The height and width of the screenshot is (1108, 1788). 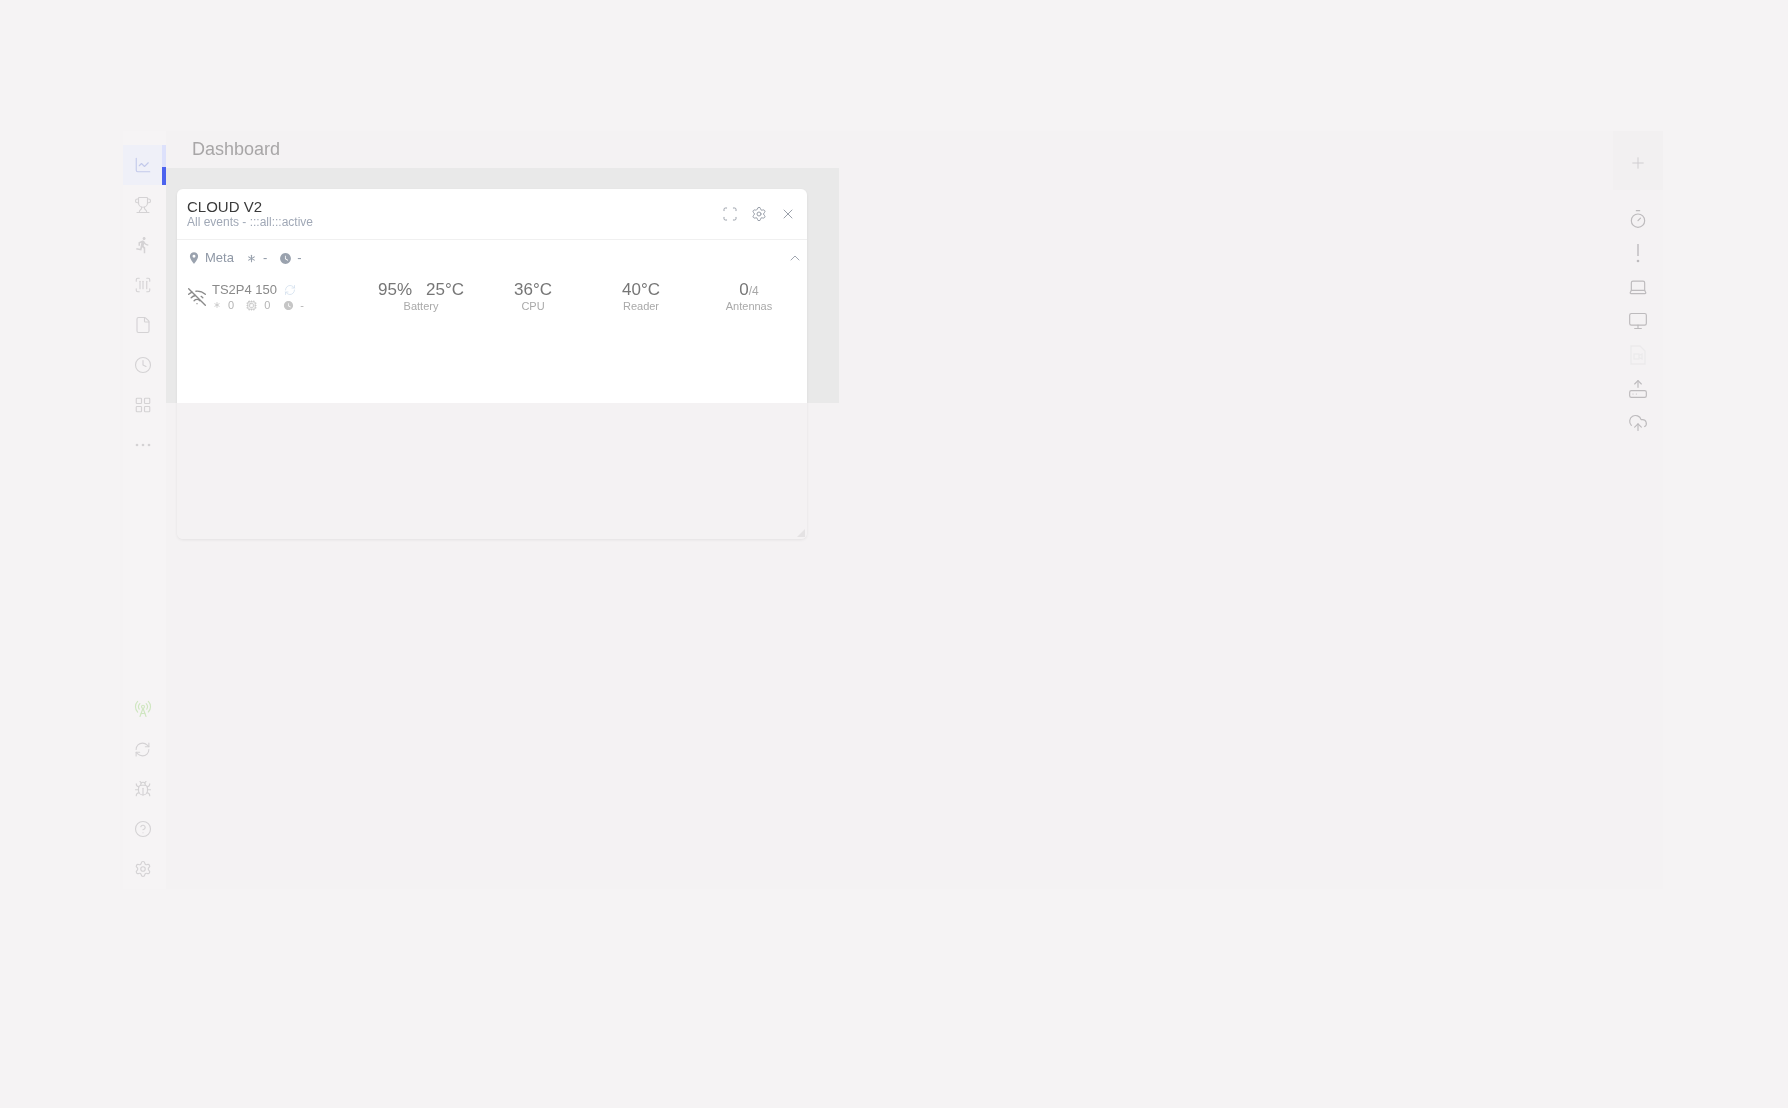 What do you see at coordinates (744, 290) in the screenshot?
I see `metric-value: 0` at bounding box center [744, 290].